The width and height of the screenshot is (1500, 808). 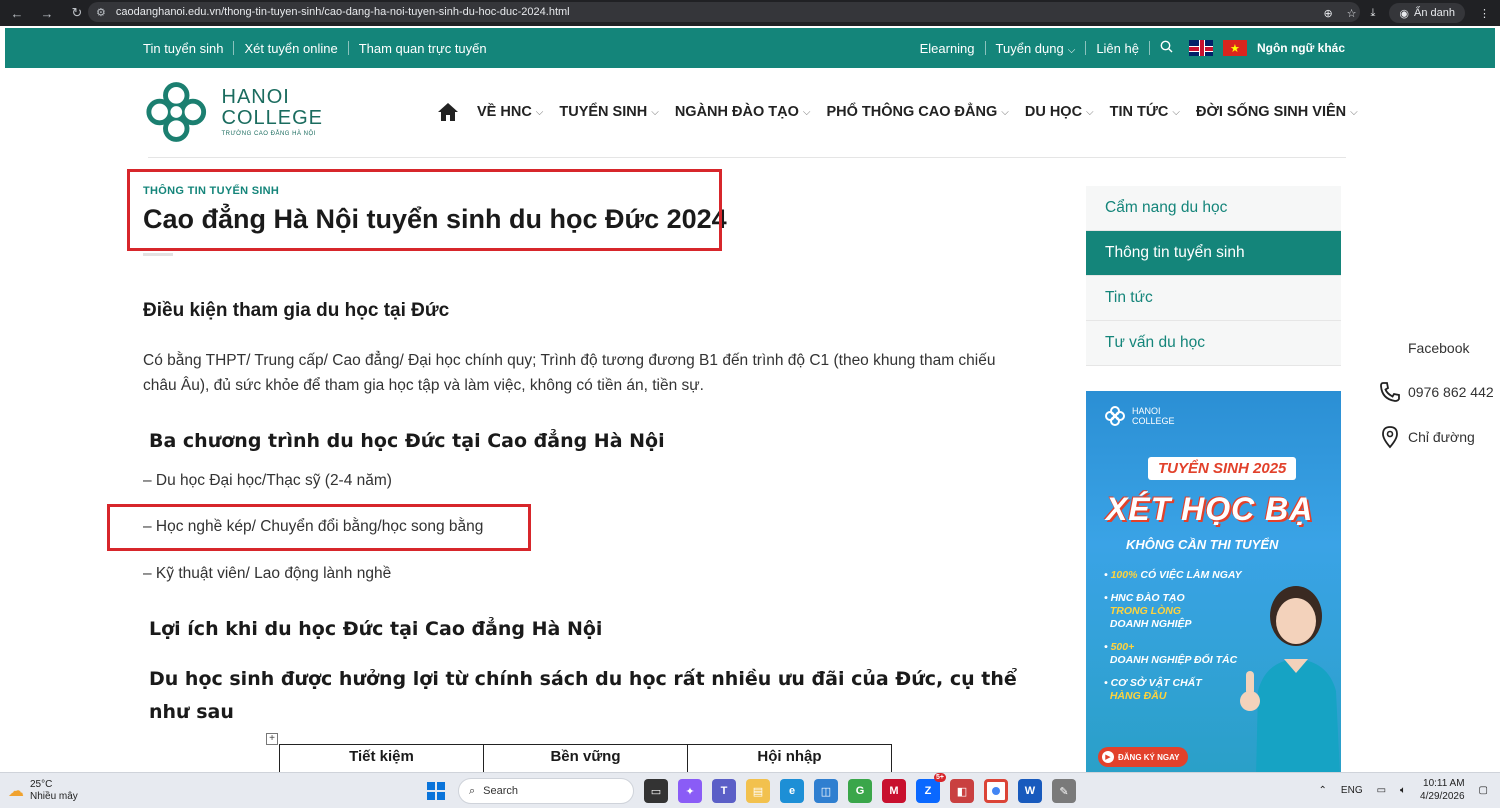 What do you see at coordinates (947, 48) in the screenshot?
I see `link-elearning: Elearning` at bounding box center [947, 48].